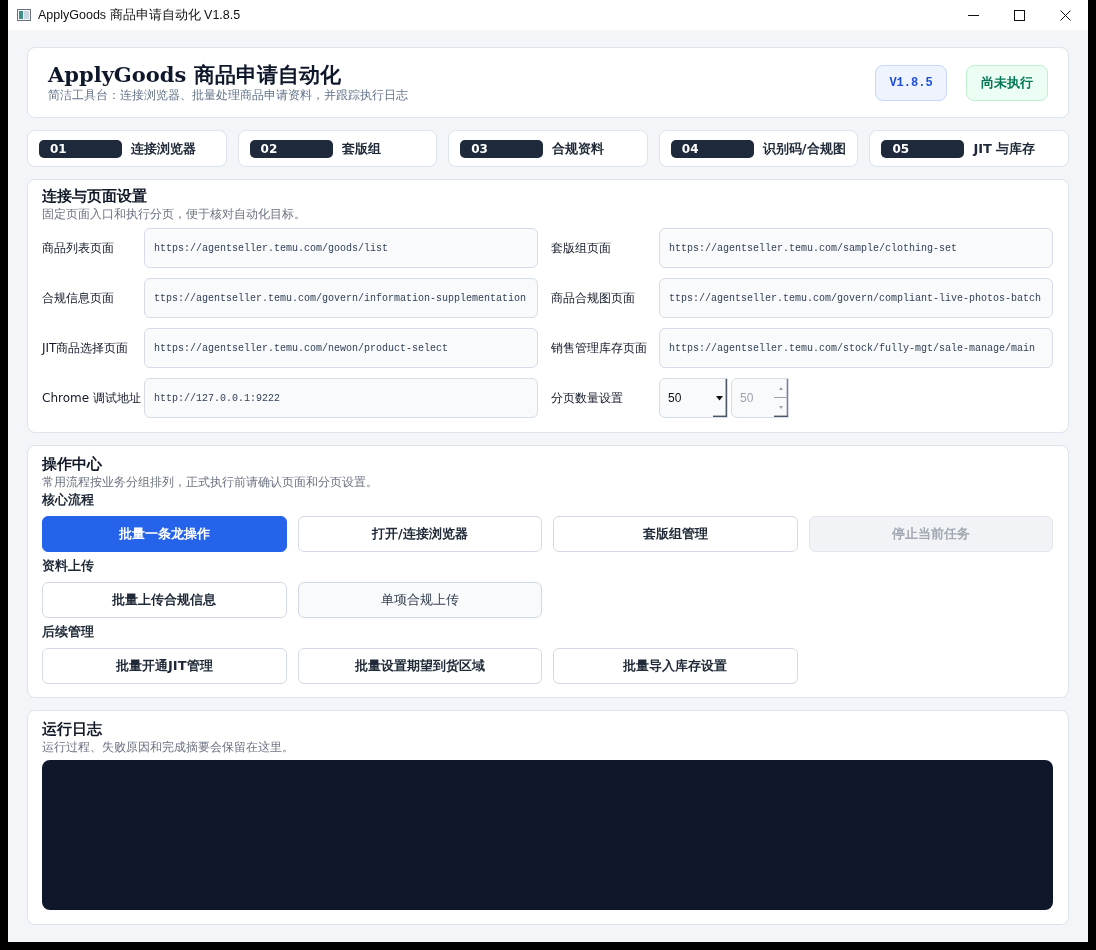  What do you see at coordinates (210, 482) in the screenshot?
I see `panel-subtitle: 常用流程按业务分组排列，正式执行前请确认页面和分页设置。` at bounding box center [210, 482].